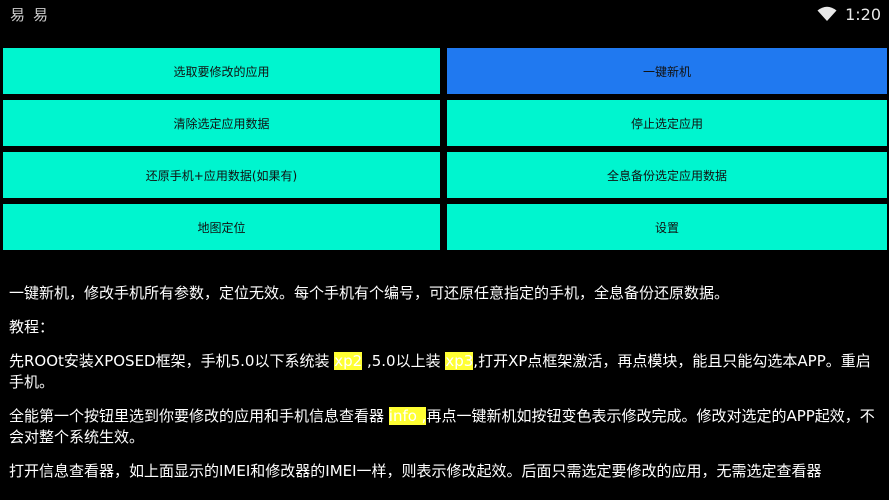 The width and height of the screenshot is (889, 500). Describe the element at coordinates (348, 361) in the screenshot. I see `xp2-link: xp2` at that location.